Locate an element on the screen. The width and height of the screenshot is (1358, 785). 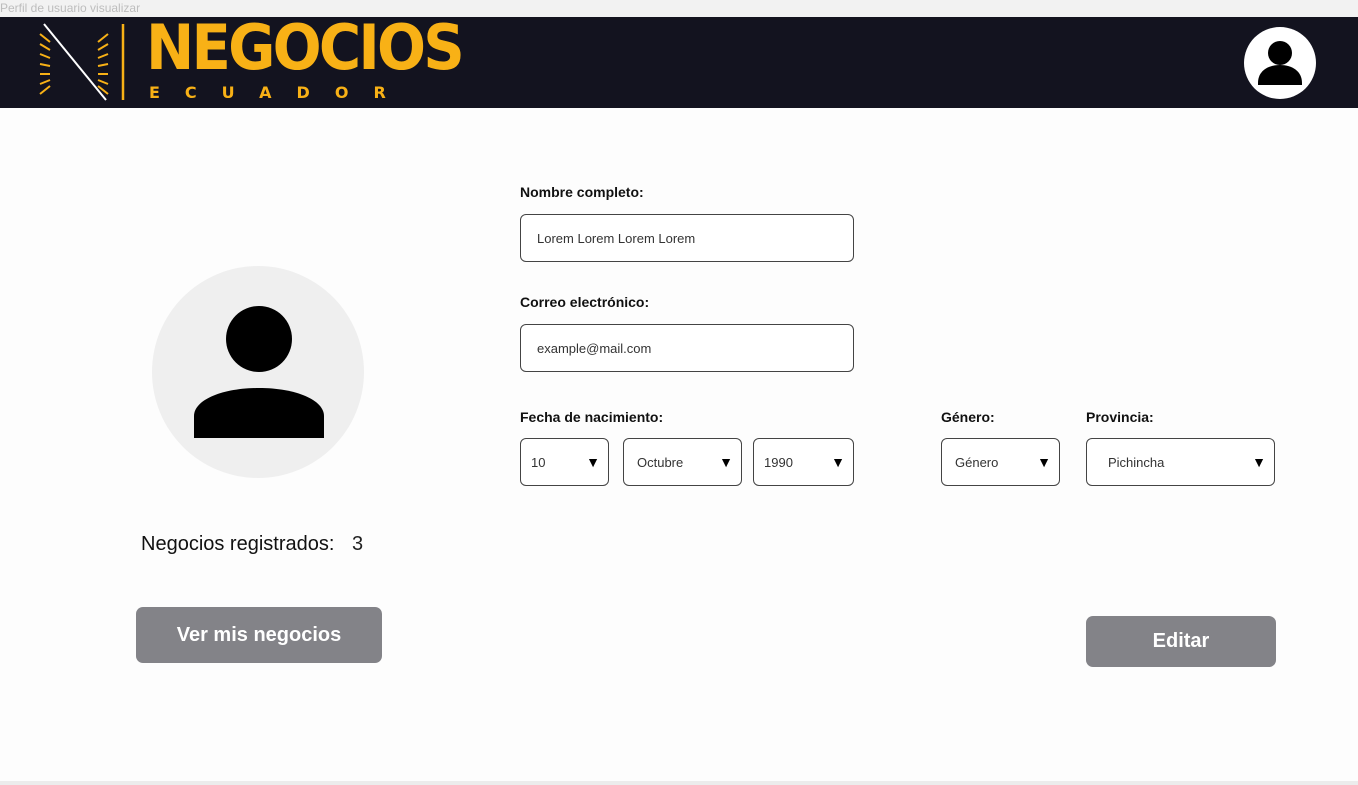
brand-logo-text: NEGOCIOS is located at coordinates (305, 50).